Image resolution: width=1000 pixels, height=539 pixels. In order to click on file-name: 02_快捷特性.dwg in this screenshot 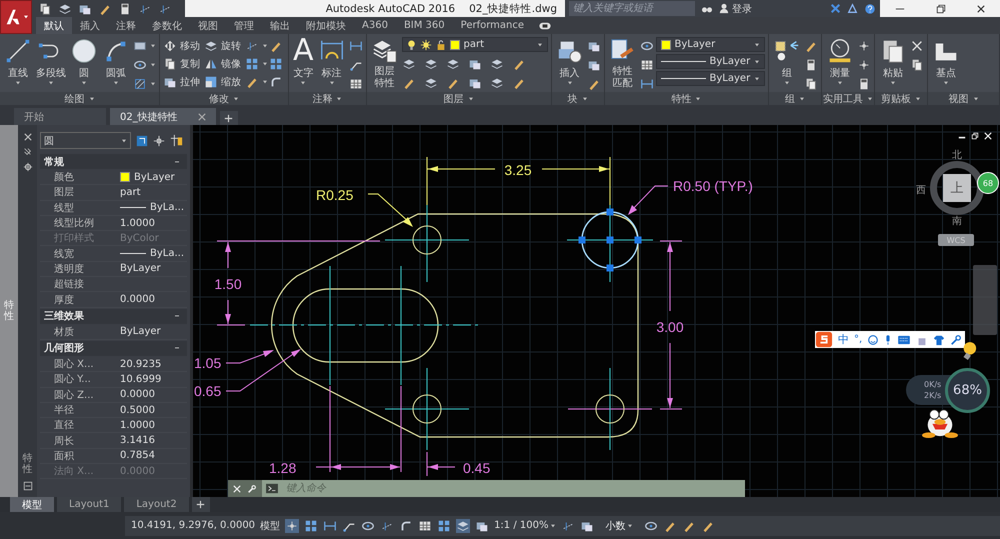, I will do `click(513, 9)`.